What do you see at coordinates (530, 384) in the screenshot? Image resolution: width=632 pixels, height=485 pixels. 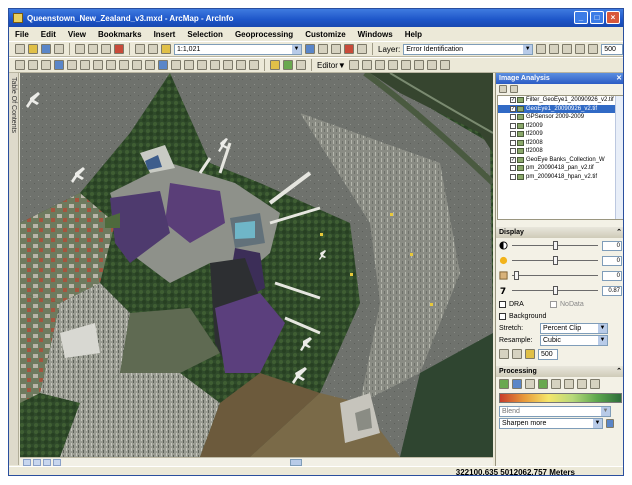 I see `shaded-relief-icon` at bounding box center [530, 384].